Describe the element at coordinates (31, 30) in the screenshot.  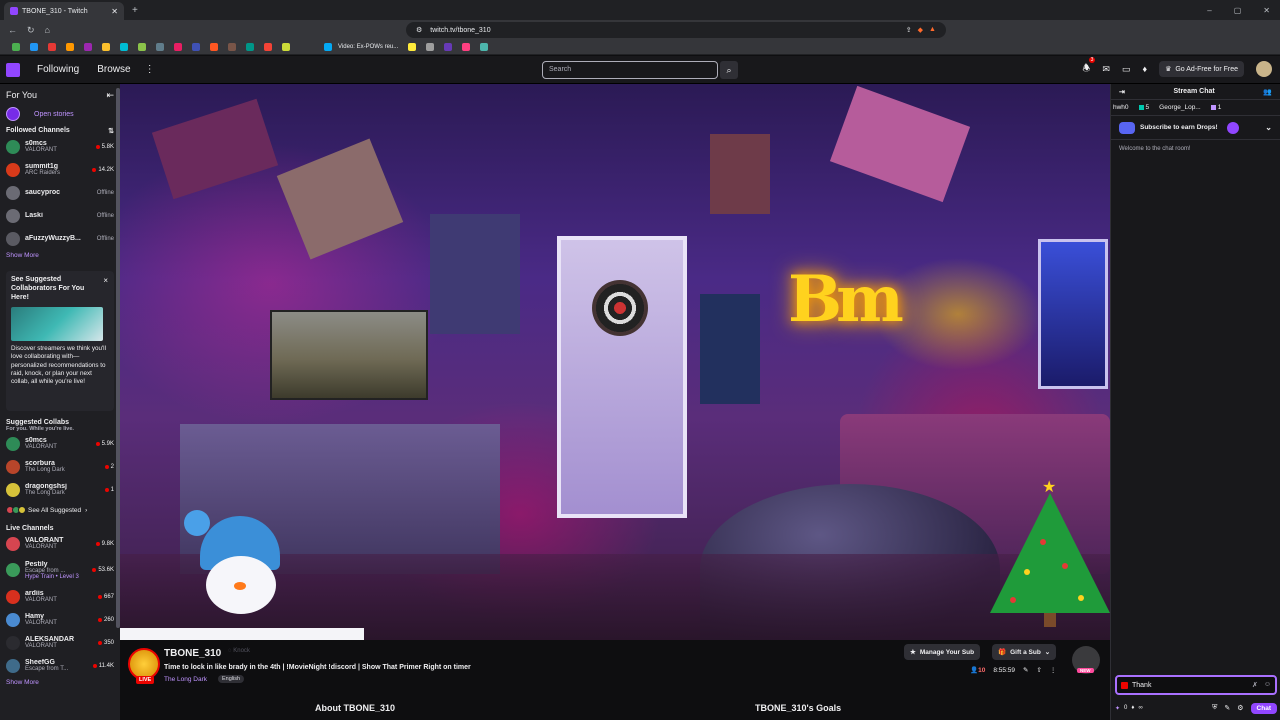
I see `reload-icon: ↻` at that location.